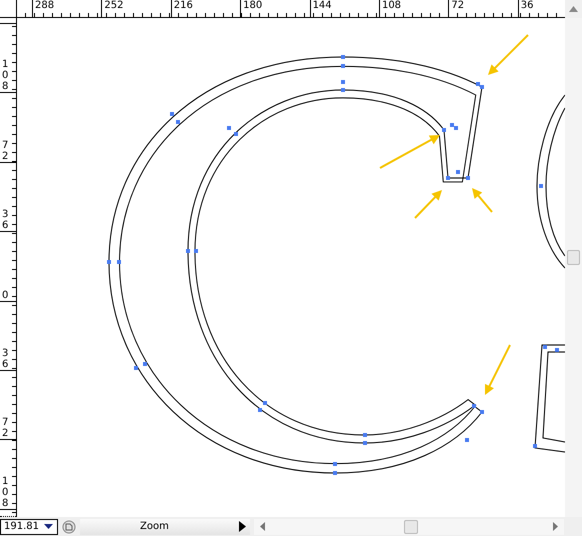  Describe the element at coordinates (48, 526) in the screenshot. I see `caret-icon` at that location.